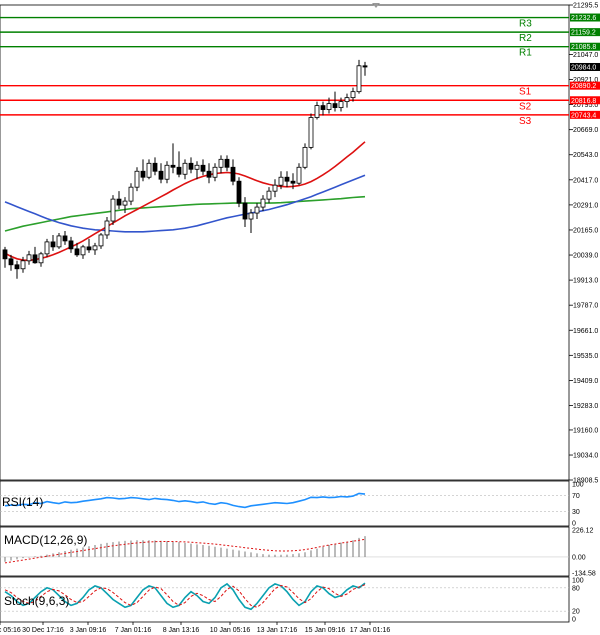 The height and width of the screenshot is (635, 600). Describe the element at coordinates (585, 381) in the screenshot. I see `y-tick-label: 19409.0` at that location.